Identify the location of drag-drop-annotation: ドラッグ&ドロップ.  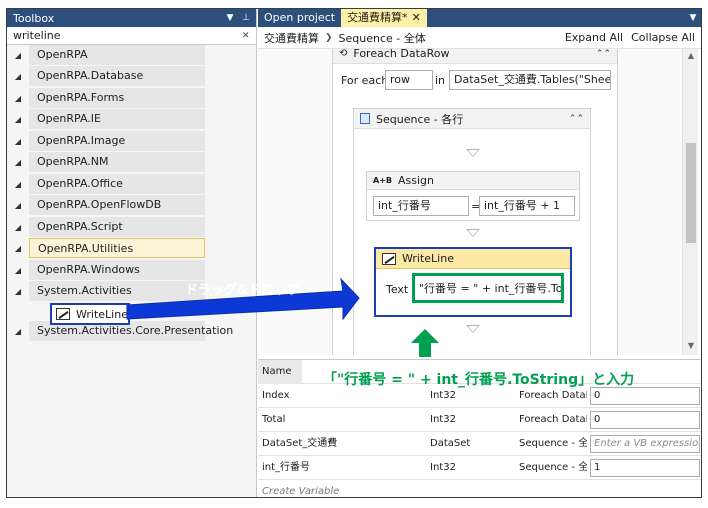
(243, 290).